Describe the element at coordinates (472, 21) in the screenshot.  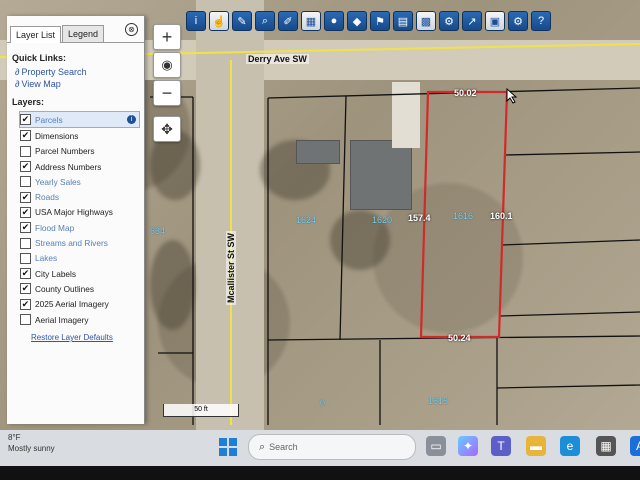
I see `export-icon: ↗` at that location.